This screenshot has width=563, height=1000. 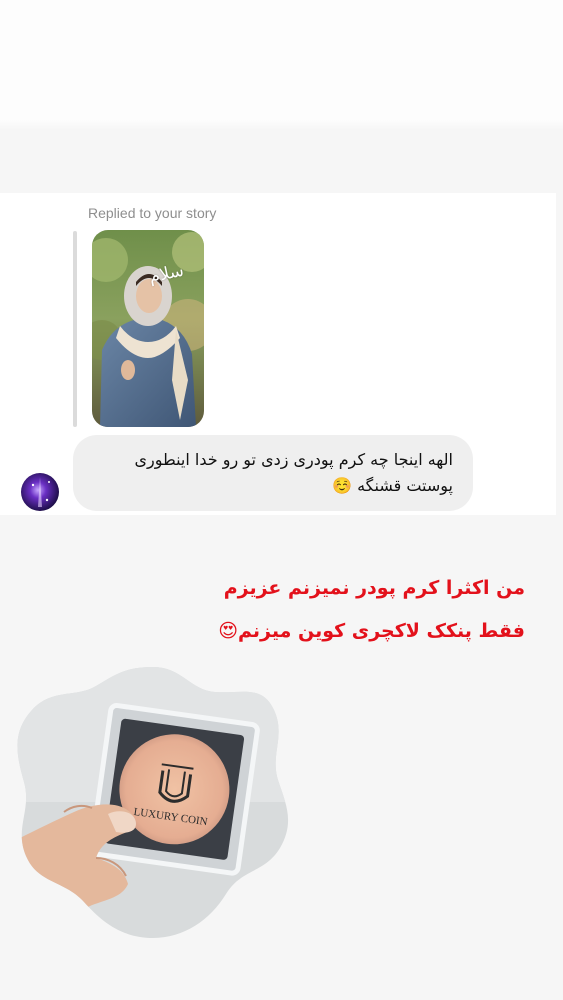 What do you see at coordinates (152, 213) in the screenshot?
I see `replied-to-story-label: Replied to your story` at bounding box center [152, 213].